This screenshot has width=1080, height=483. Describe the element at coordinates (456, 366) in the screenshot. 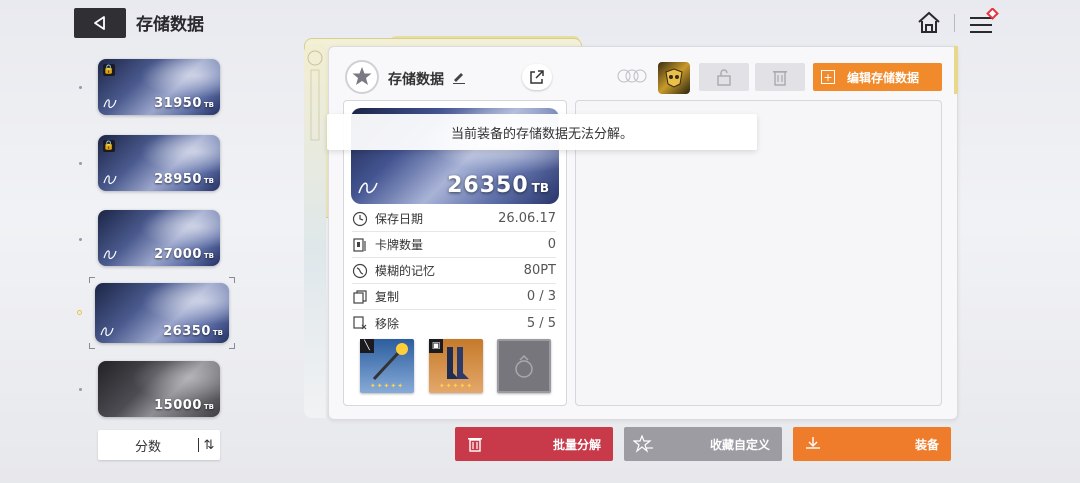

I see `equip-slot-armor: ▣ ✦✦✦✦✦` at that location.